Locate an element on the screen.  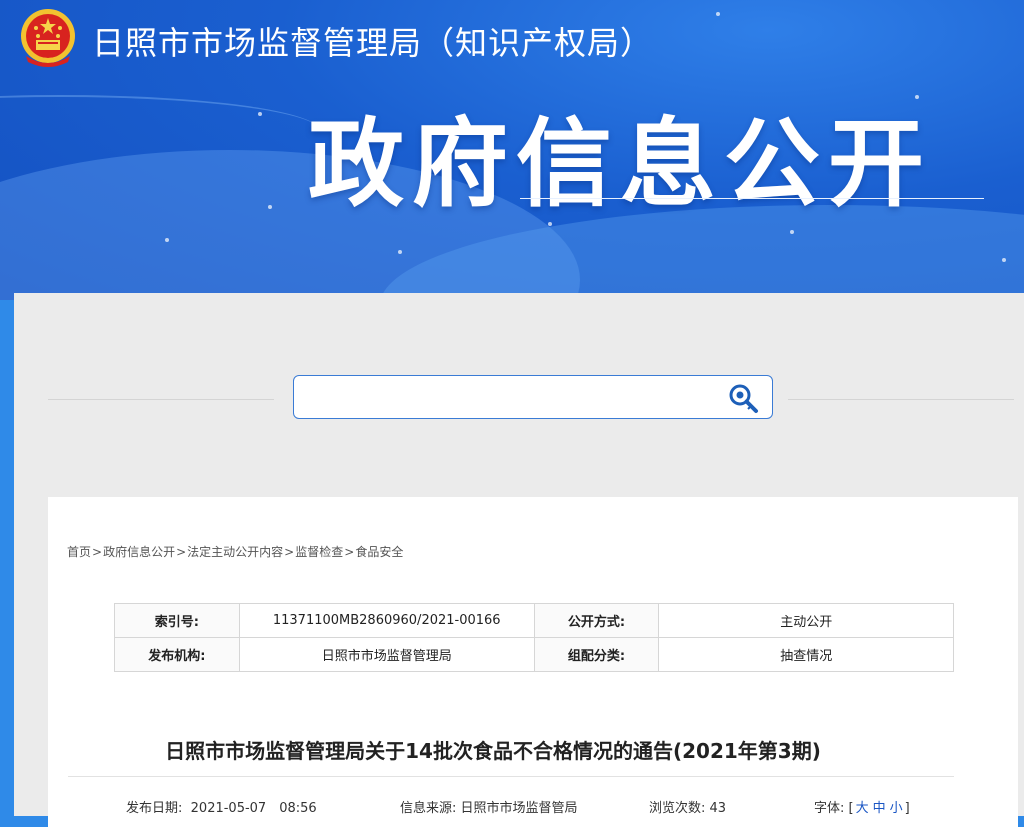
source-value: 日照市市场监督管局 is located at coordinates (519, 808).